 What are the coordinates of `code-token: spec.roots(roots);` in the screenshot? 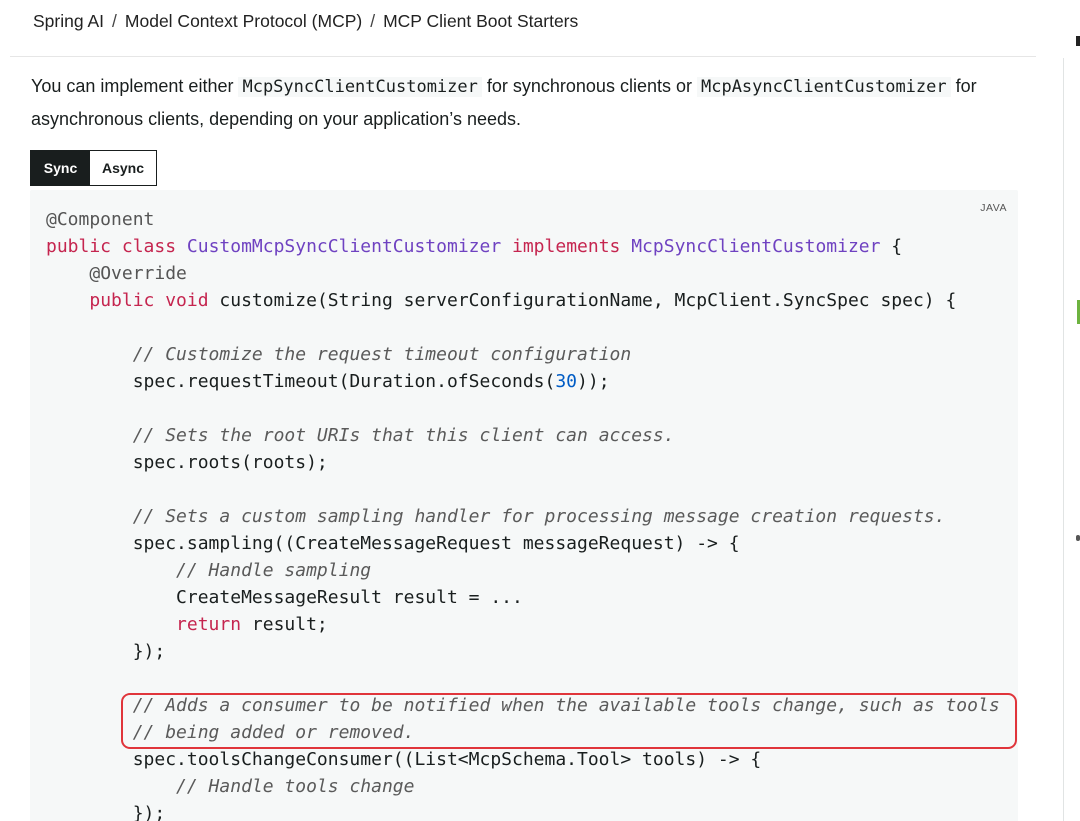 It's located at (187, 462).